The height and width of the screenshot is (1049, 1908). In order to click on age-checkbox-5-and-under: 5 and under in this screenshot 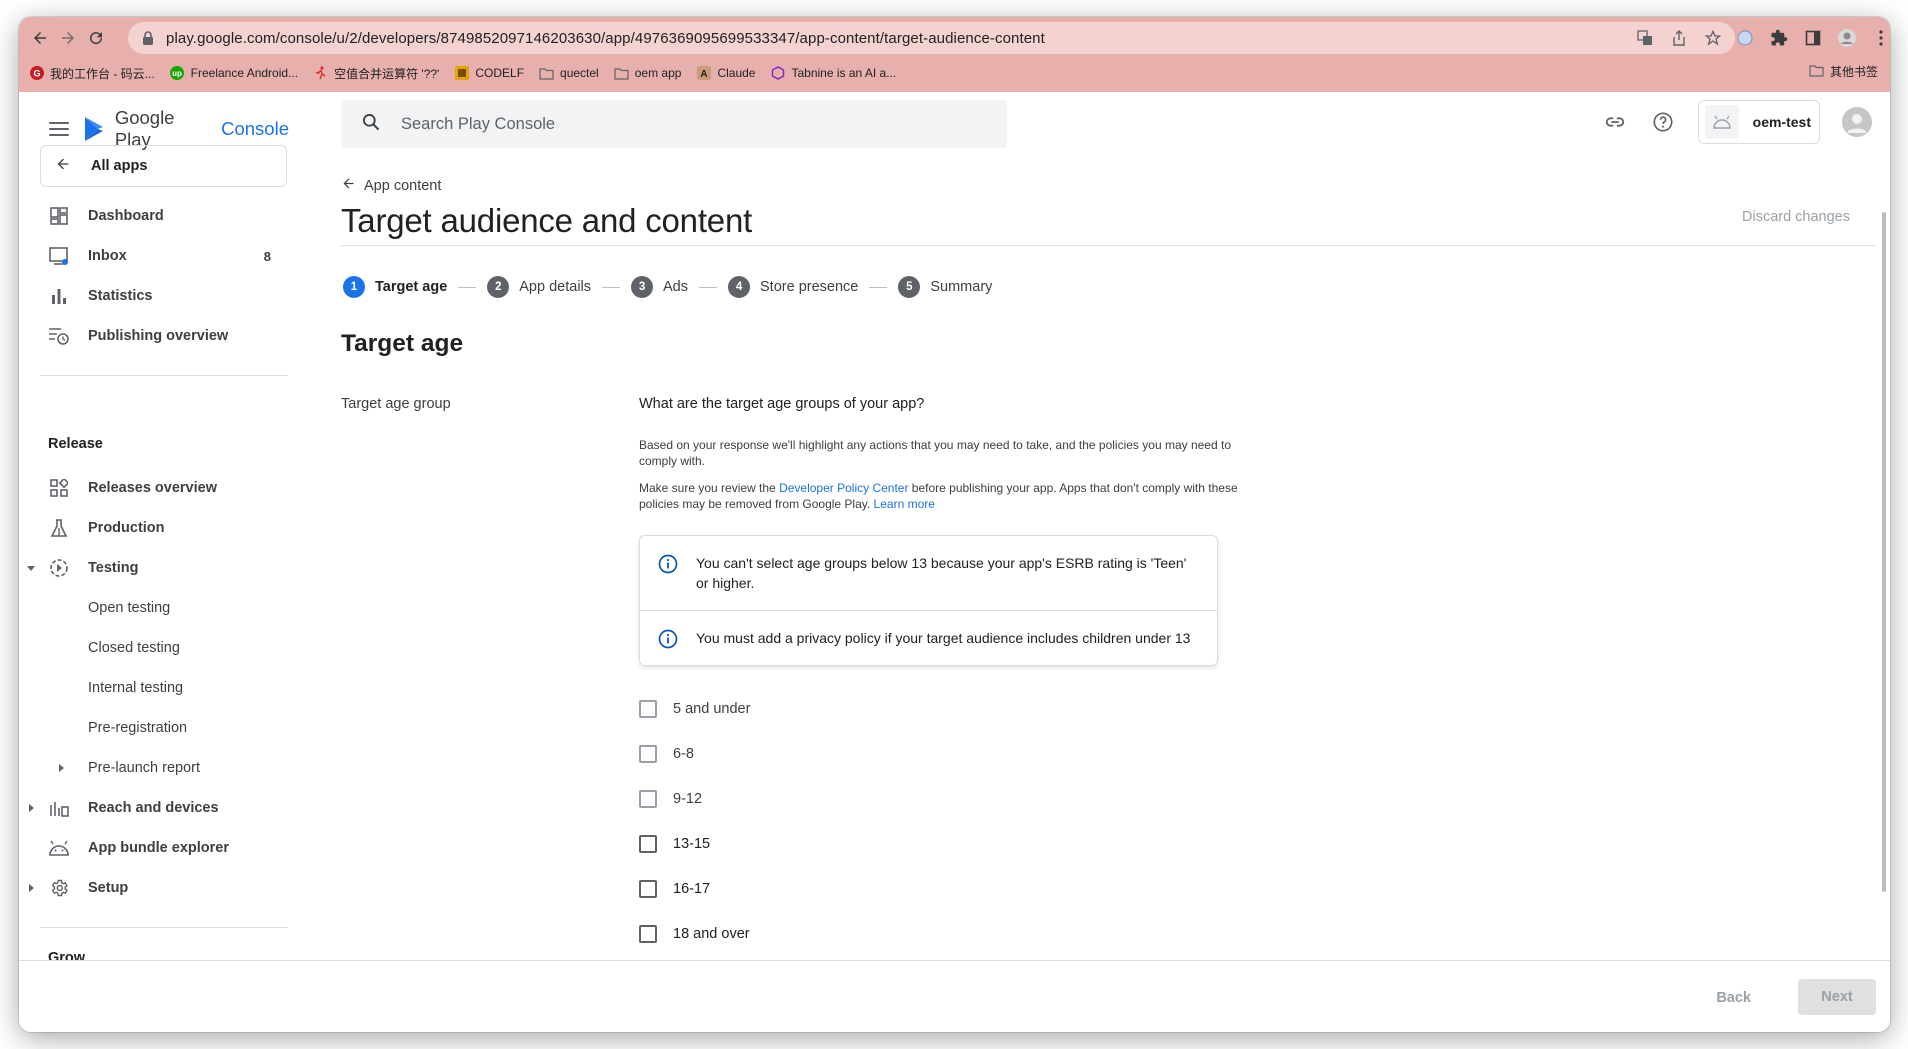, I will do `click(694, 708)`.